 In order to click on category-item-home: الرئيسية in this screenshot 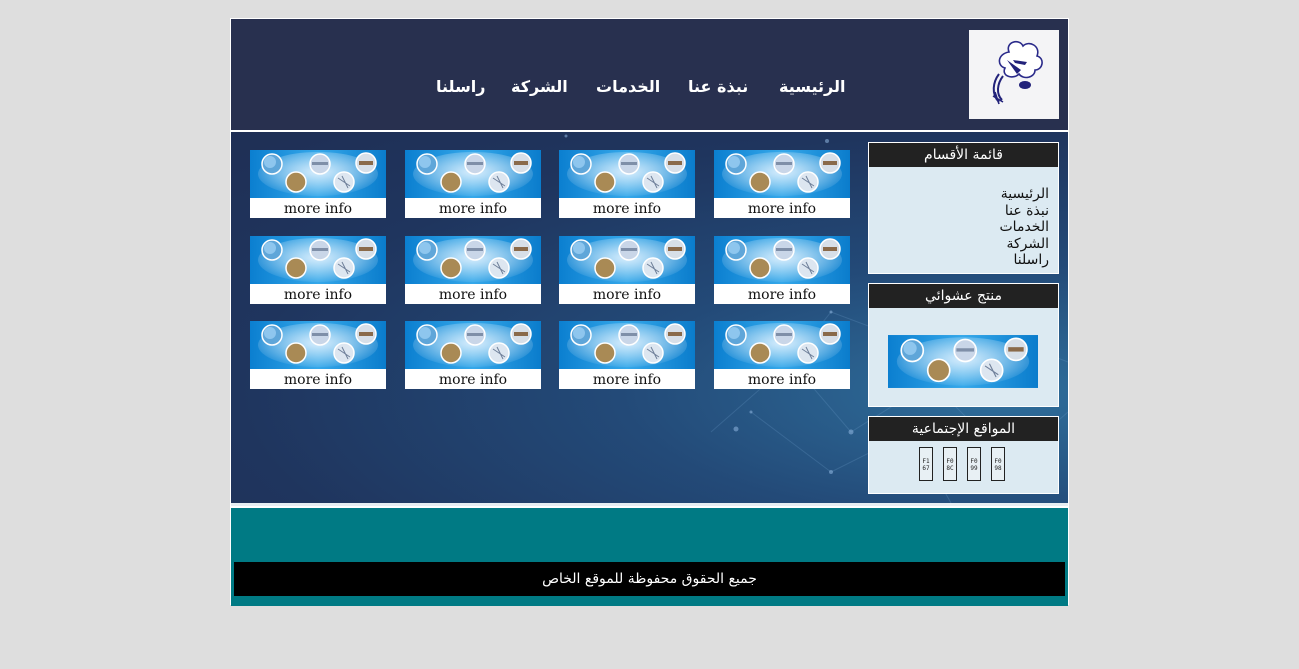, I will do `click(1024, 194)`.